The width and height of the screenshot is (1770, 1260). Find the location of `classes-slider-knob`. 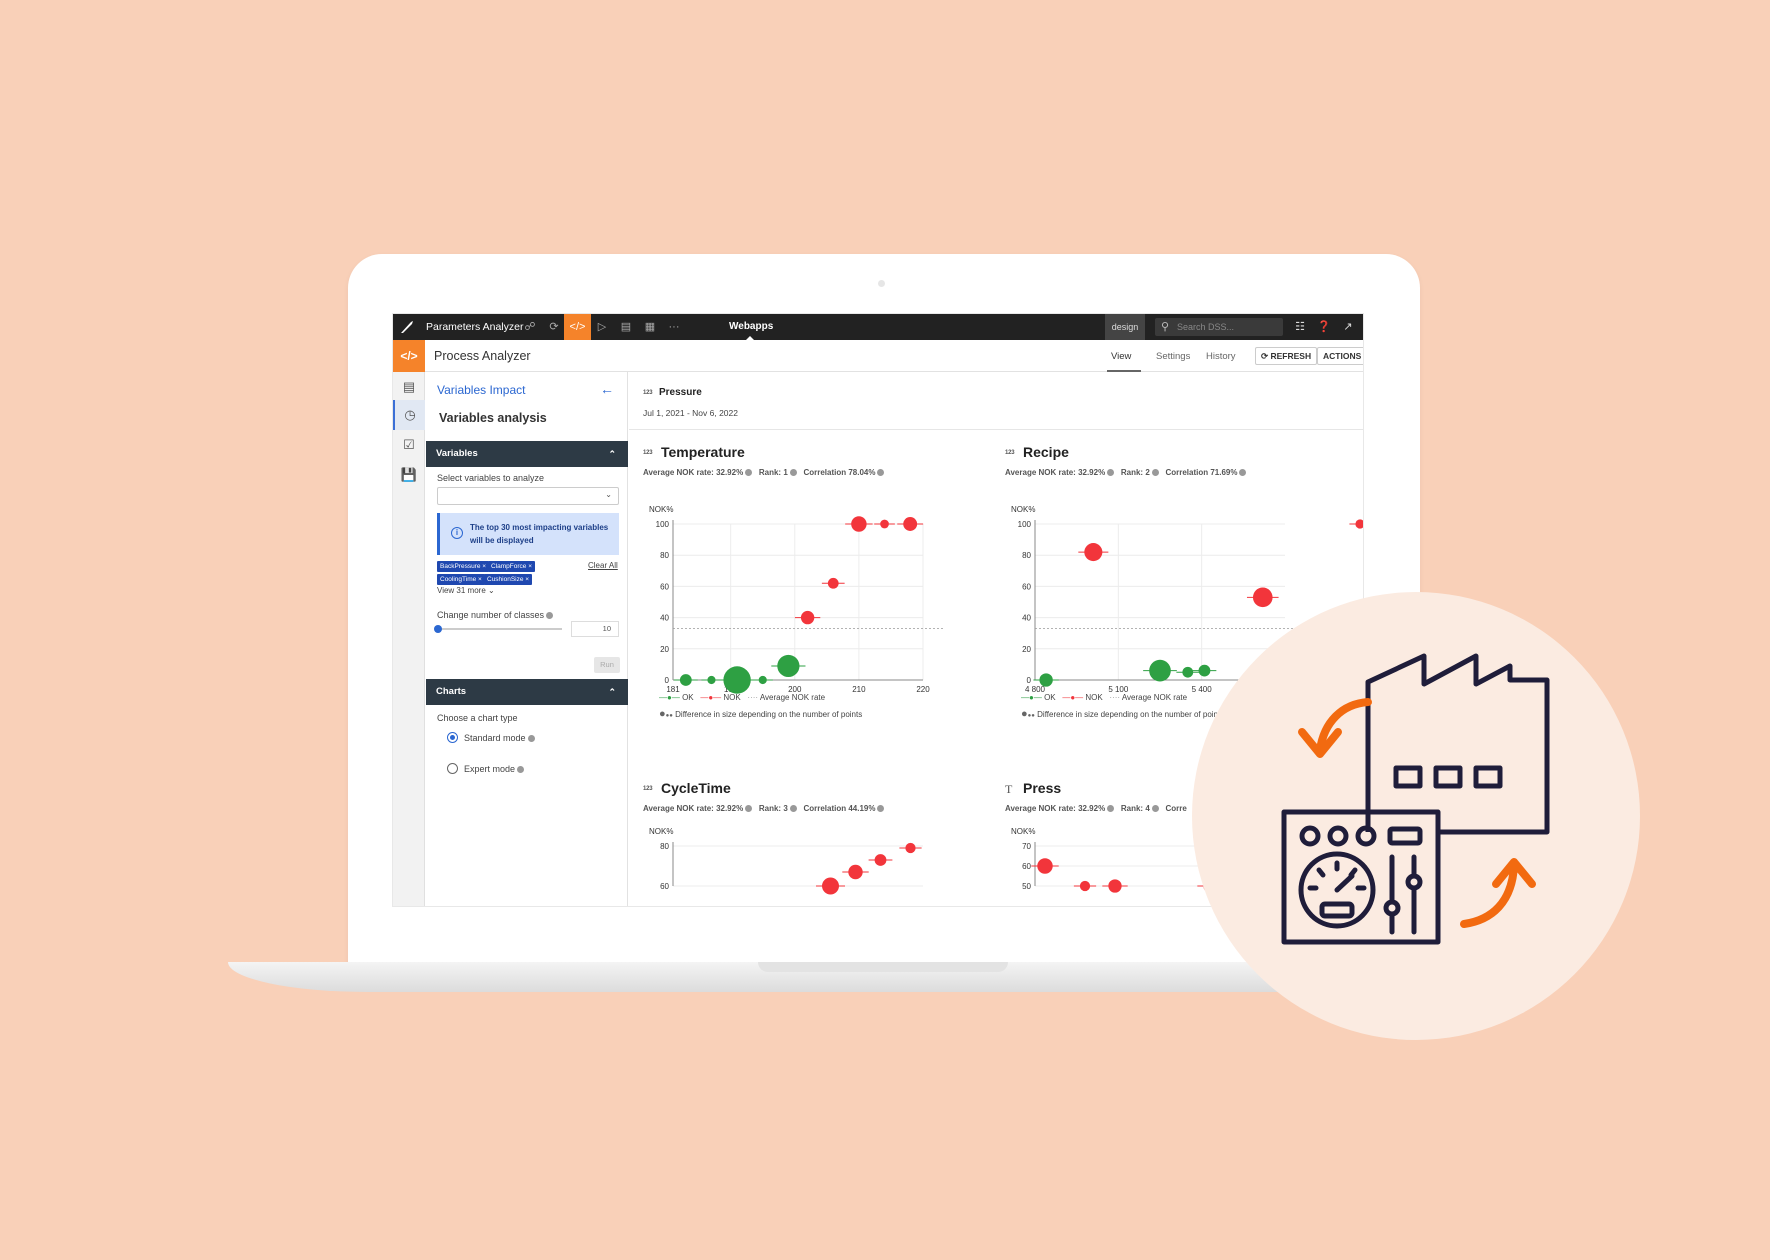

classes-slider-knob is located at coordinates (438, 629).